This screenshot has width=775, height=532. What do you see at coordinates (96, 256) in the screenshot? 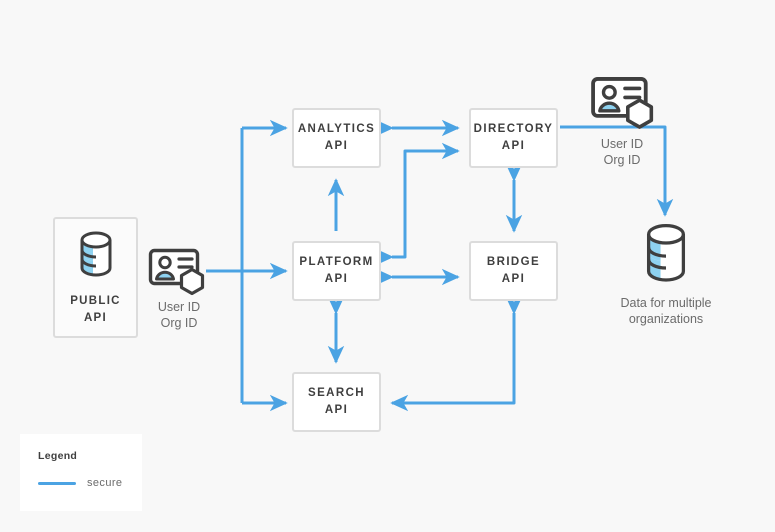
I see `database-icon` at bounding box center [96, 256].